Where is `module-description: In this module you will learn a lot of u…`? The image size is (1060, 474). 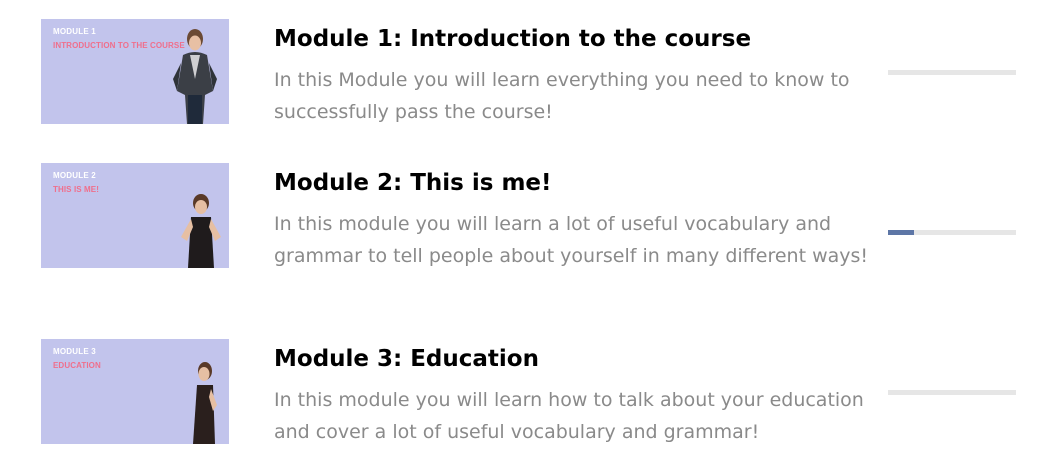 module-description: In this module you will learn a lot of u… is located at coordinates (571, 240).